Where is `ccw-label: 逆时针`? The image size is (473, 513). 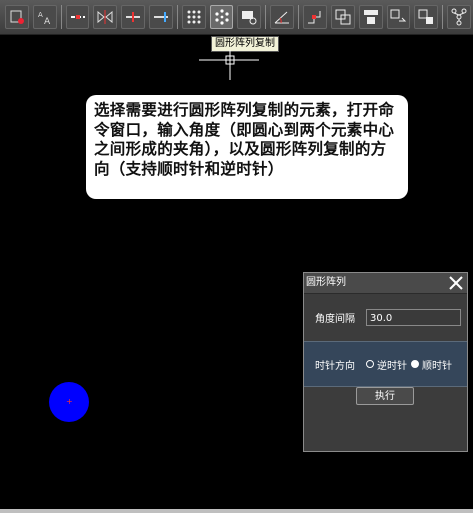 ccw-label: 逆时针 is located at coordinates (392, 366).